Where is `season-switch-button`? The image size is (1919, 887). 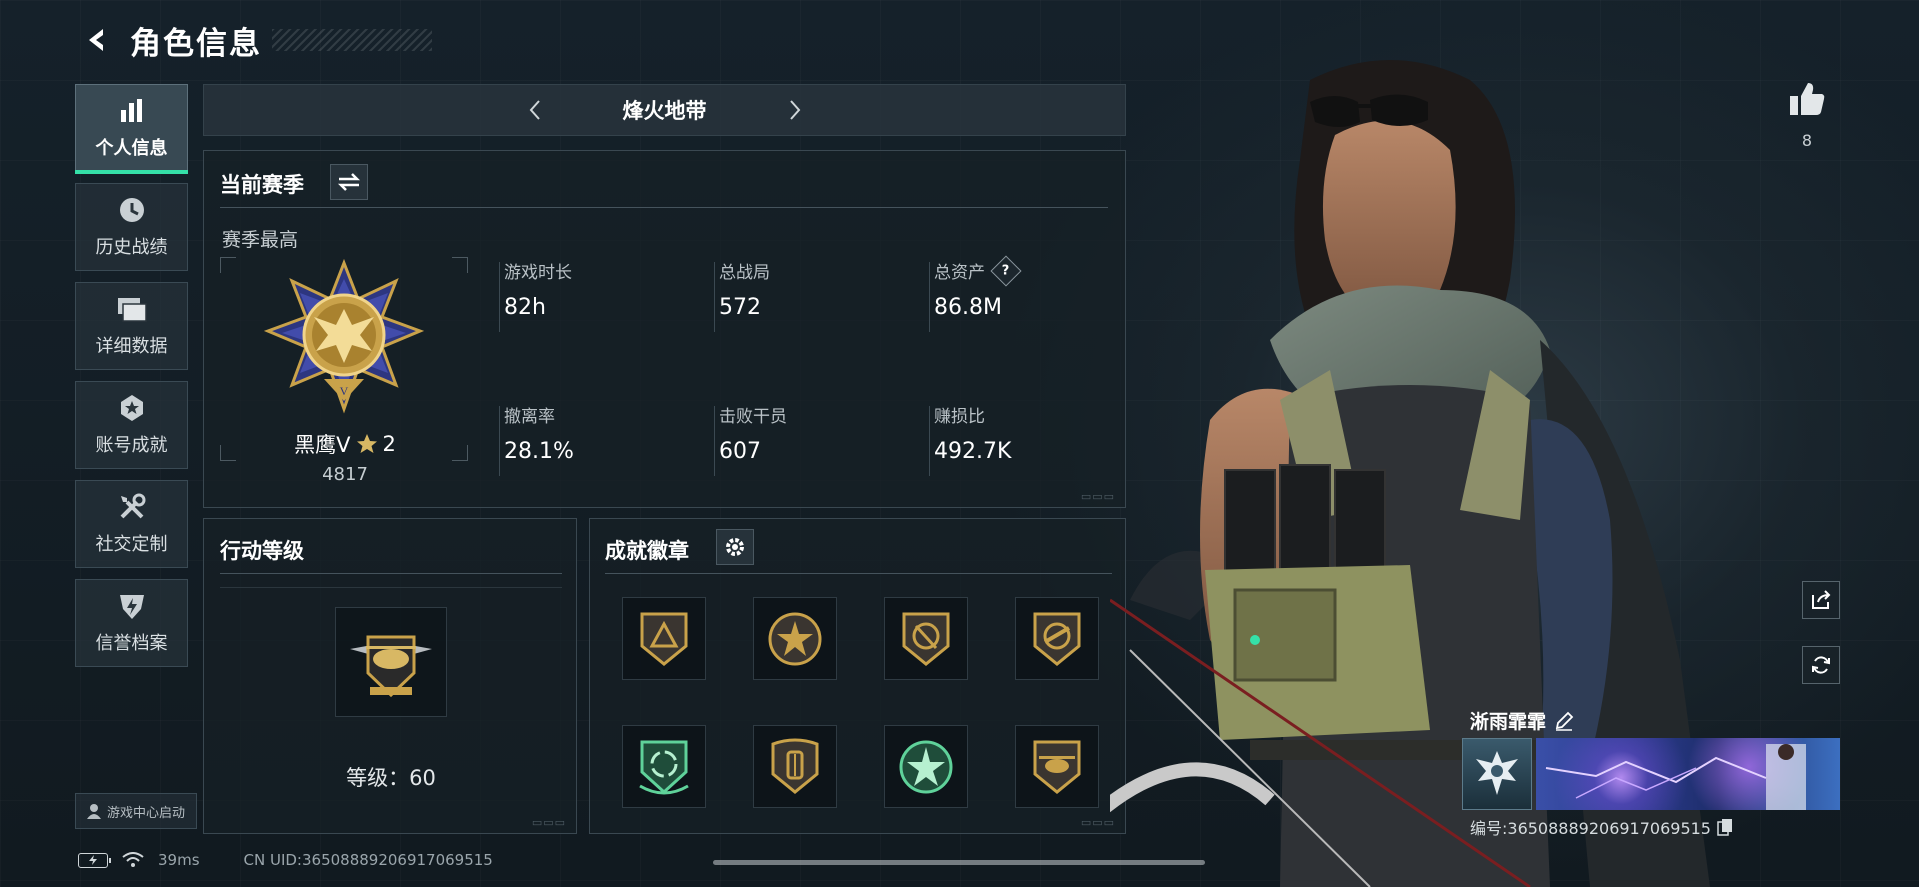
season-switch-button is located at coordinates (349, 182).